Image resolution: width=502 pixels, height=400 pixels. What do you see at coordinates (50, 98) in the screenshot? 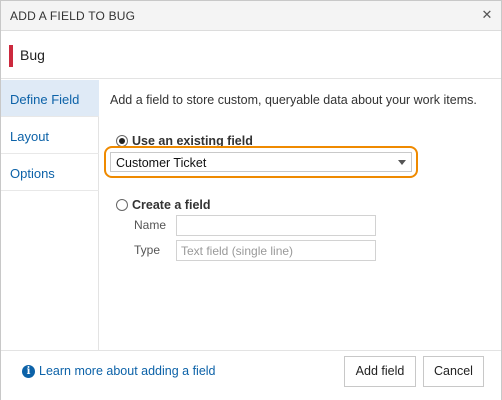
I see `nav-item-define-field: Define Field` at bounding box center [50, 98].